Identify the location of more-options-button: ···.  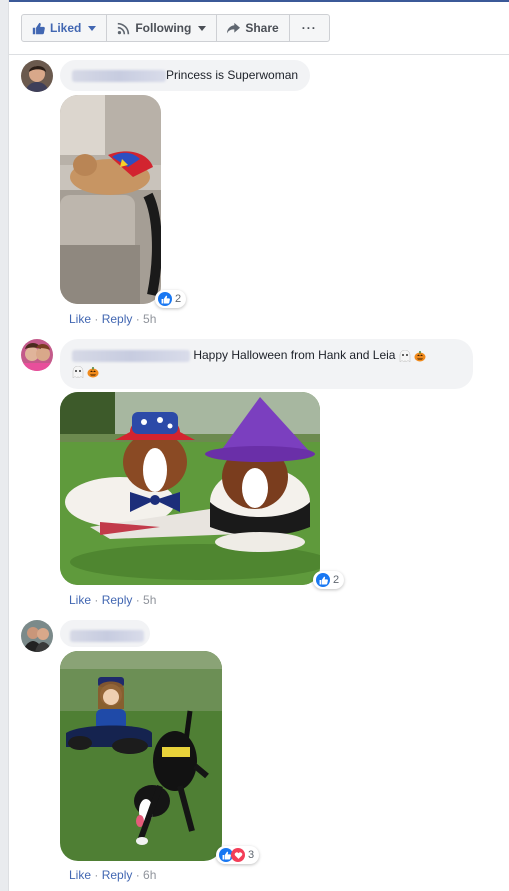
(309, 28).